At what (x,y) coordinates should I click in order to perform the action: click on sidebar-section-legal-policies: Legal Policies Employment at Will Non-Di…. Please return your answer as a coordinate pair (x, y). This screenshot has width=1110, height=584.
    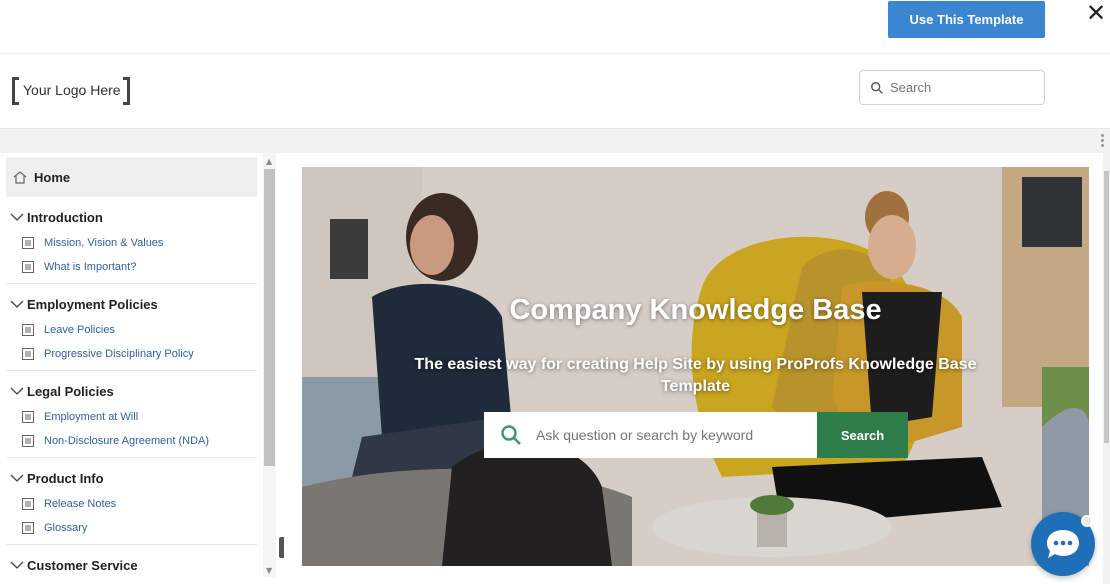
    Looking at the image, I should click on (131, 414).